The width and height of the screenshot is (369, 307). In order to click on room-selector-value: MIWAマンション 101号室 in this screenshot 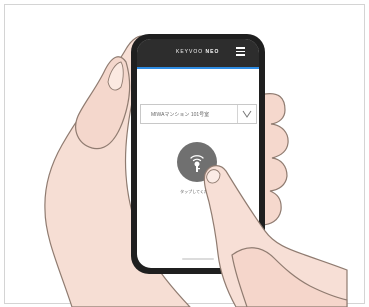, I will do `click(180, 115)`.